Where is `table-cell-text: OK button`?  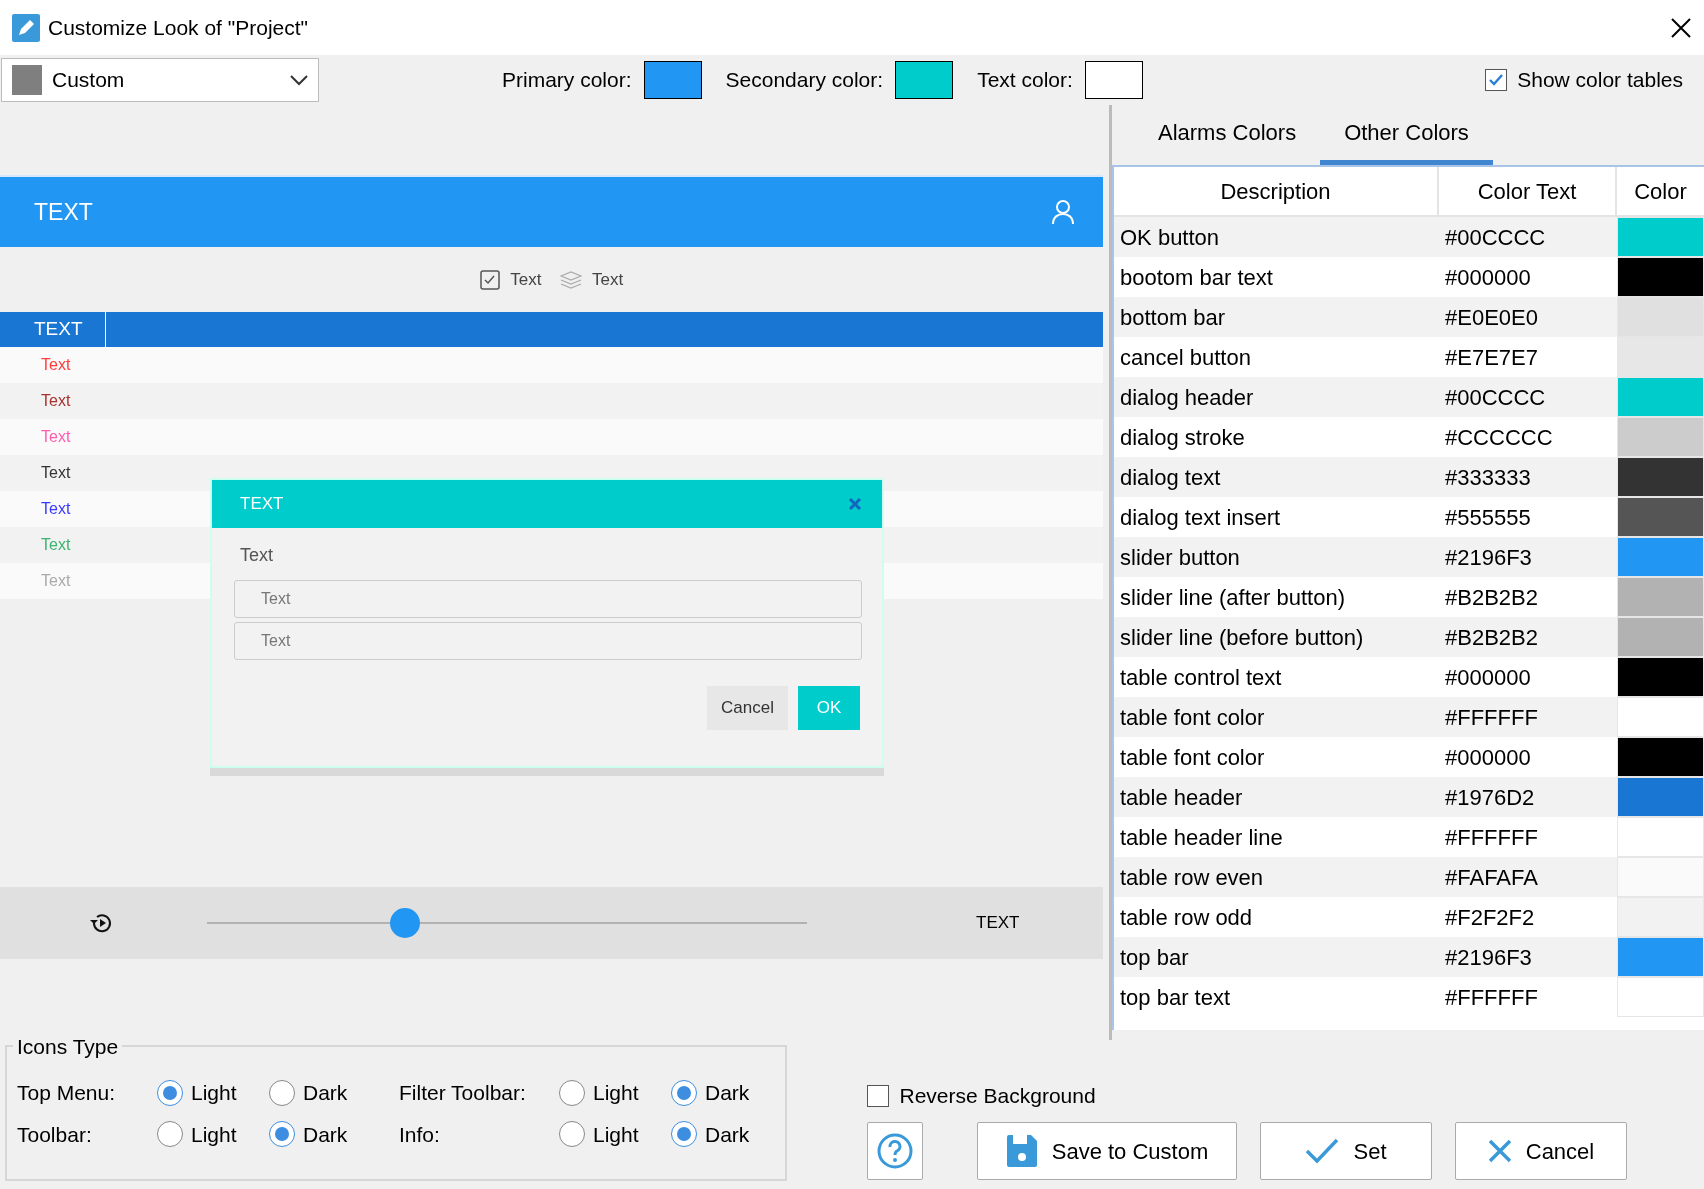
table-cell-text: OK button is located at coordinates (1170, 237).